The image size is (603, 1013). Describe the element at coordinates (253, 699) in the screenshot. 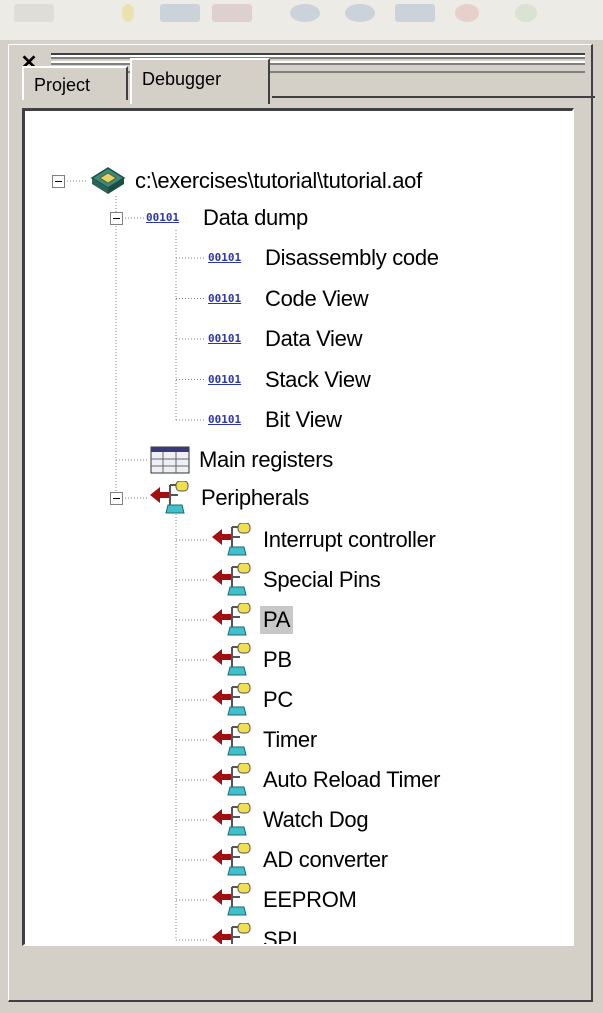

I see `tree-item-peripheral: PC` at that location.